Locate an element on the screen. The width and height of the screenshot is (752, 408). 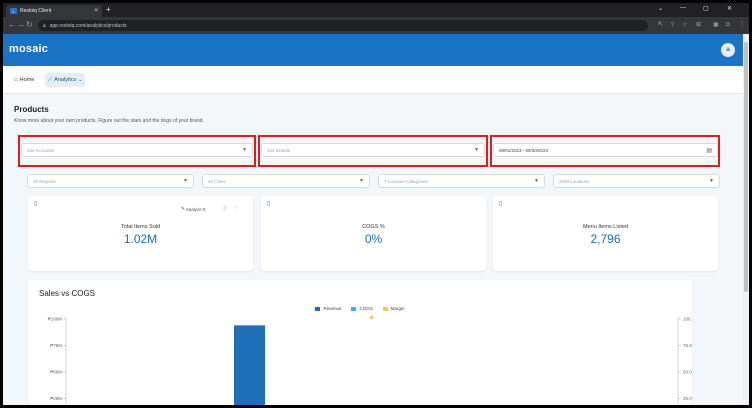
browser-tabbar: ▪ Restoiq Client × + ⌄ — ▢ ✕ is located at coordinates (376, 10).